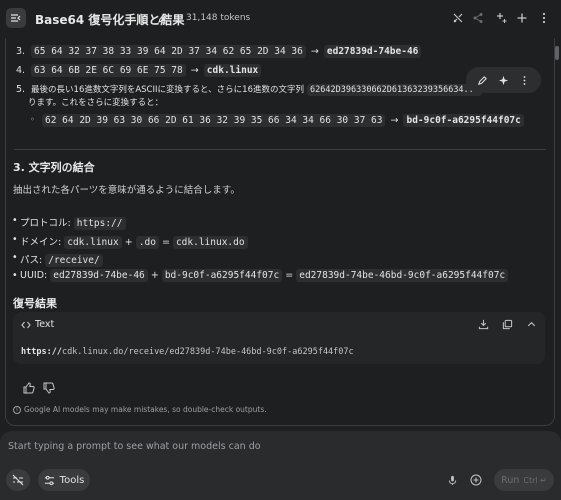 Image resolution: width=561 pixels, height=500 pixels. I want to click on code-value: ed27839d-74be-46bd-9c0f-a6295f44f07c, so click(402, 275).